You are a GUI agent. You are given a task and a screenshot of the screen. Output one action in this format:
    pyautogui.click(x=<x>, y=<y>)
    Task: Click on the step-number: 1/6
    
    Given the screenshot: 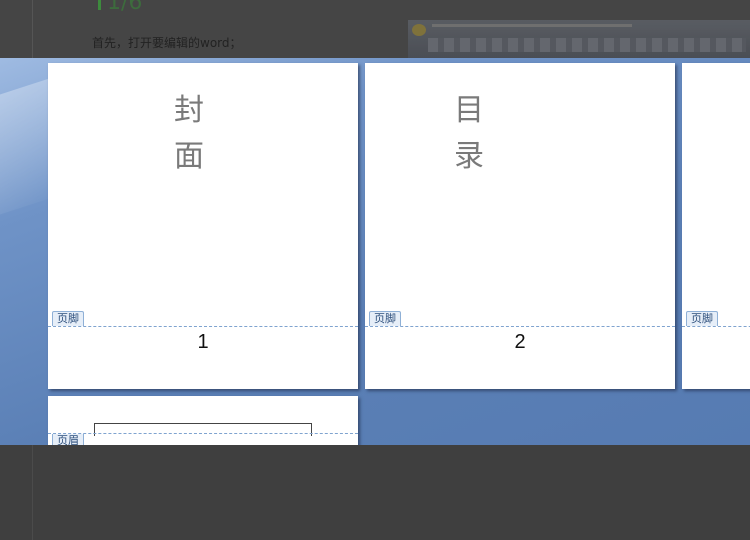 What is the action you would take?
    pyautogui.click(x=120, y=7)
    